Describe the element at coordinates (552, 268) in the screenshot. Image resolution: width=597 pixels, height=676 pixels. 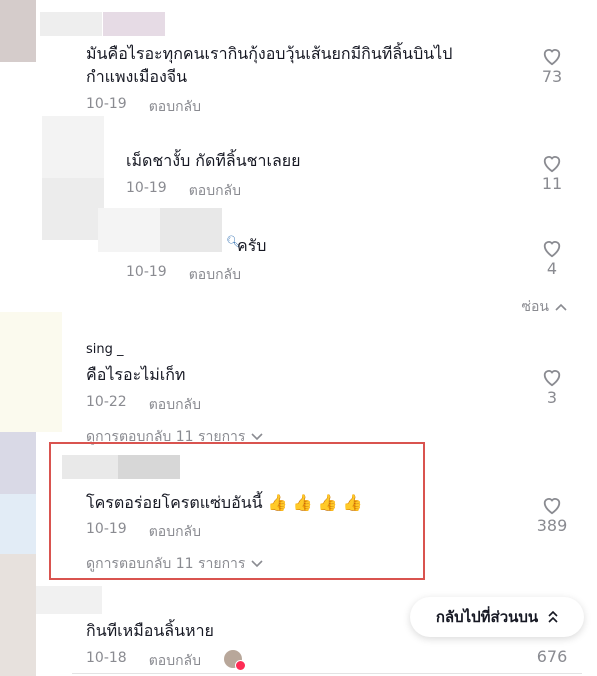
I see `like-count: 4` at that location.